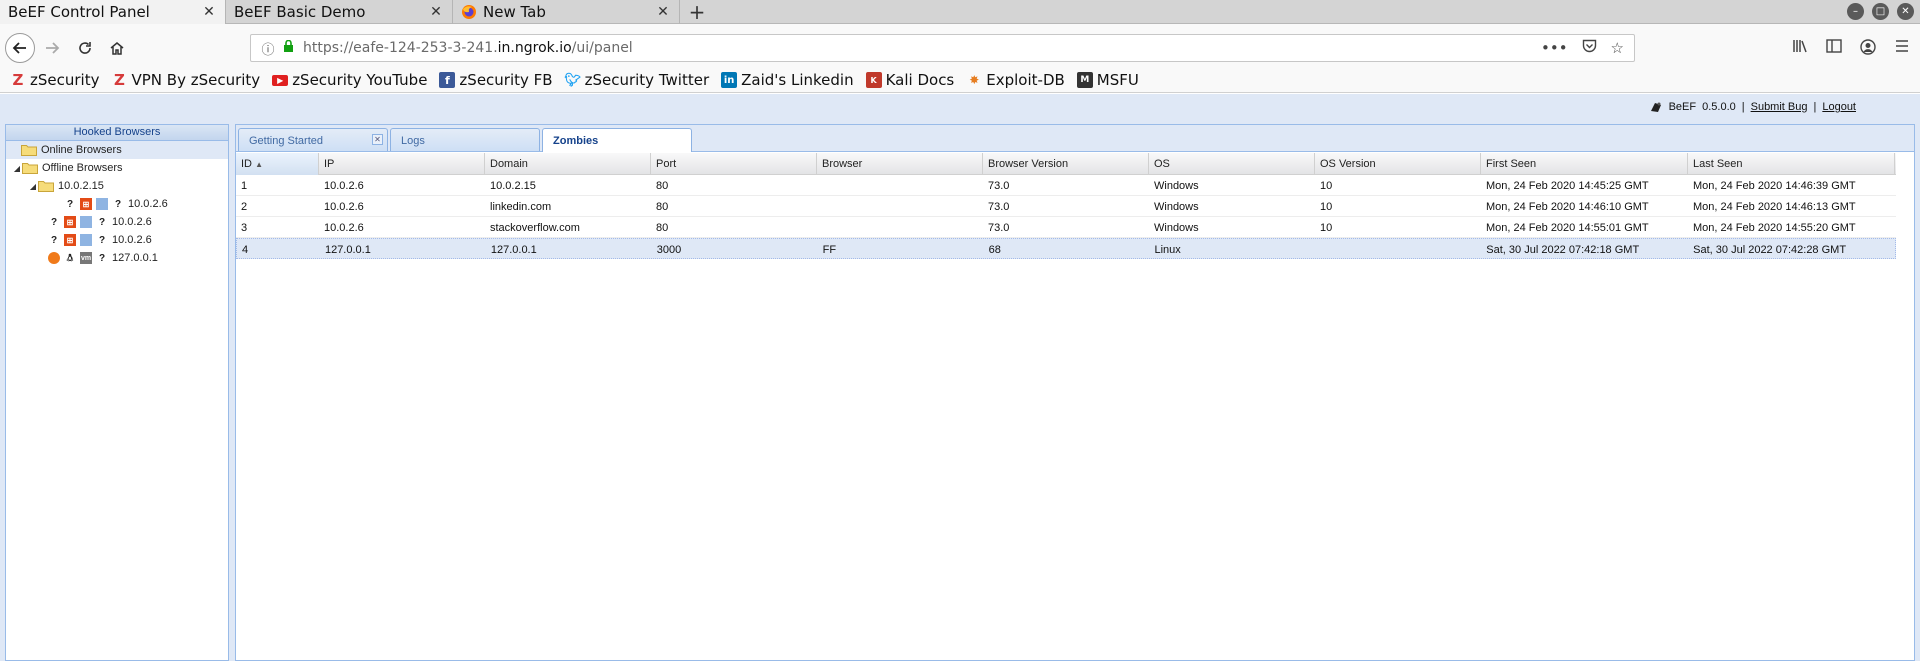 The image size is (1920, 661). What do you see at coordinates (55, 80) in the screenshot?
I see `bookmark-zsecurity: Z zSecurity` at bounding box center [55, 80].